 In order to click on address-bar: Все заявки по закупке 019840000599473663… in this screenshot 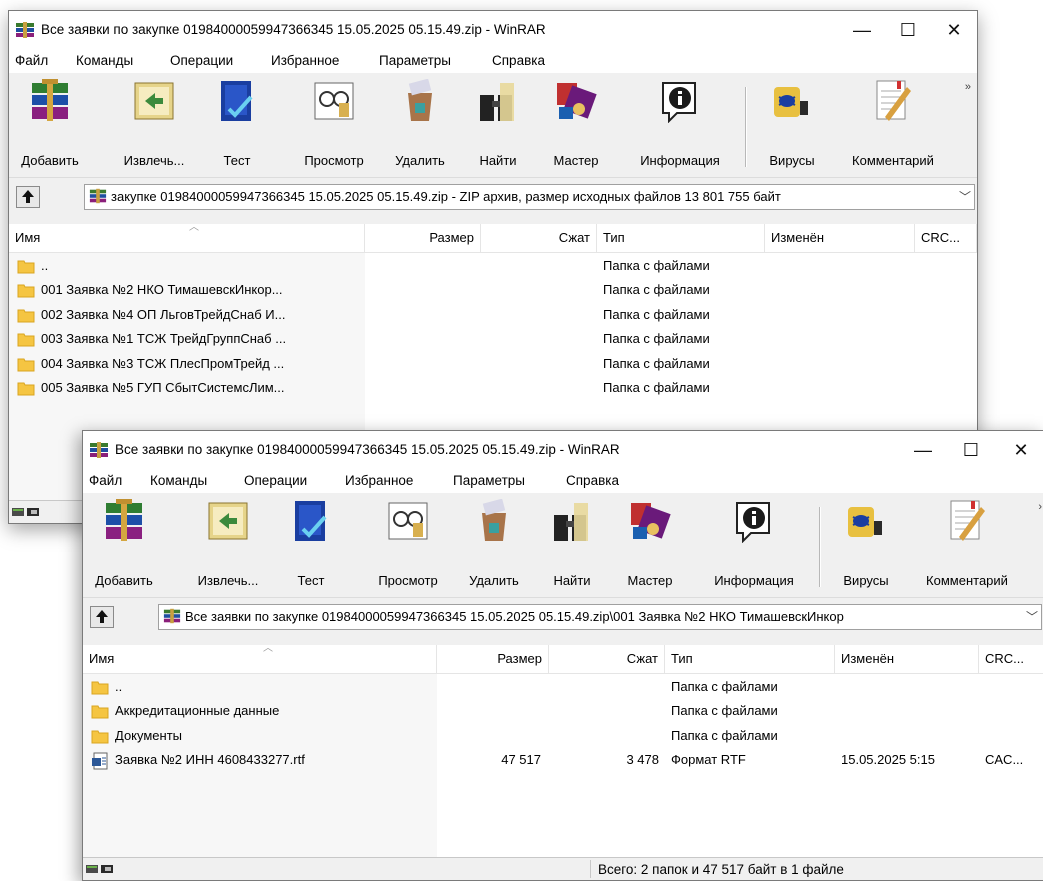, I will do `click(563, 616)`.